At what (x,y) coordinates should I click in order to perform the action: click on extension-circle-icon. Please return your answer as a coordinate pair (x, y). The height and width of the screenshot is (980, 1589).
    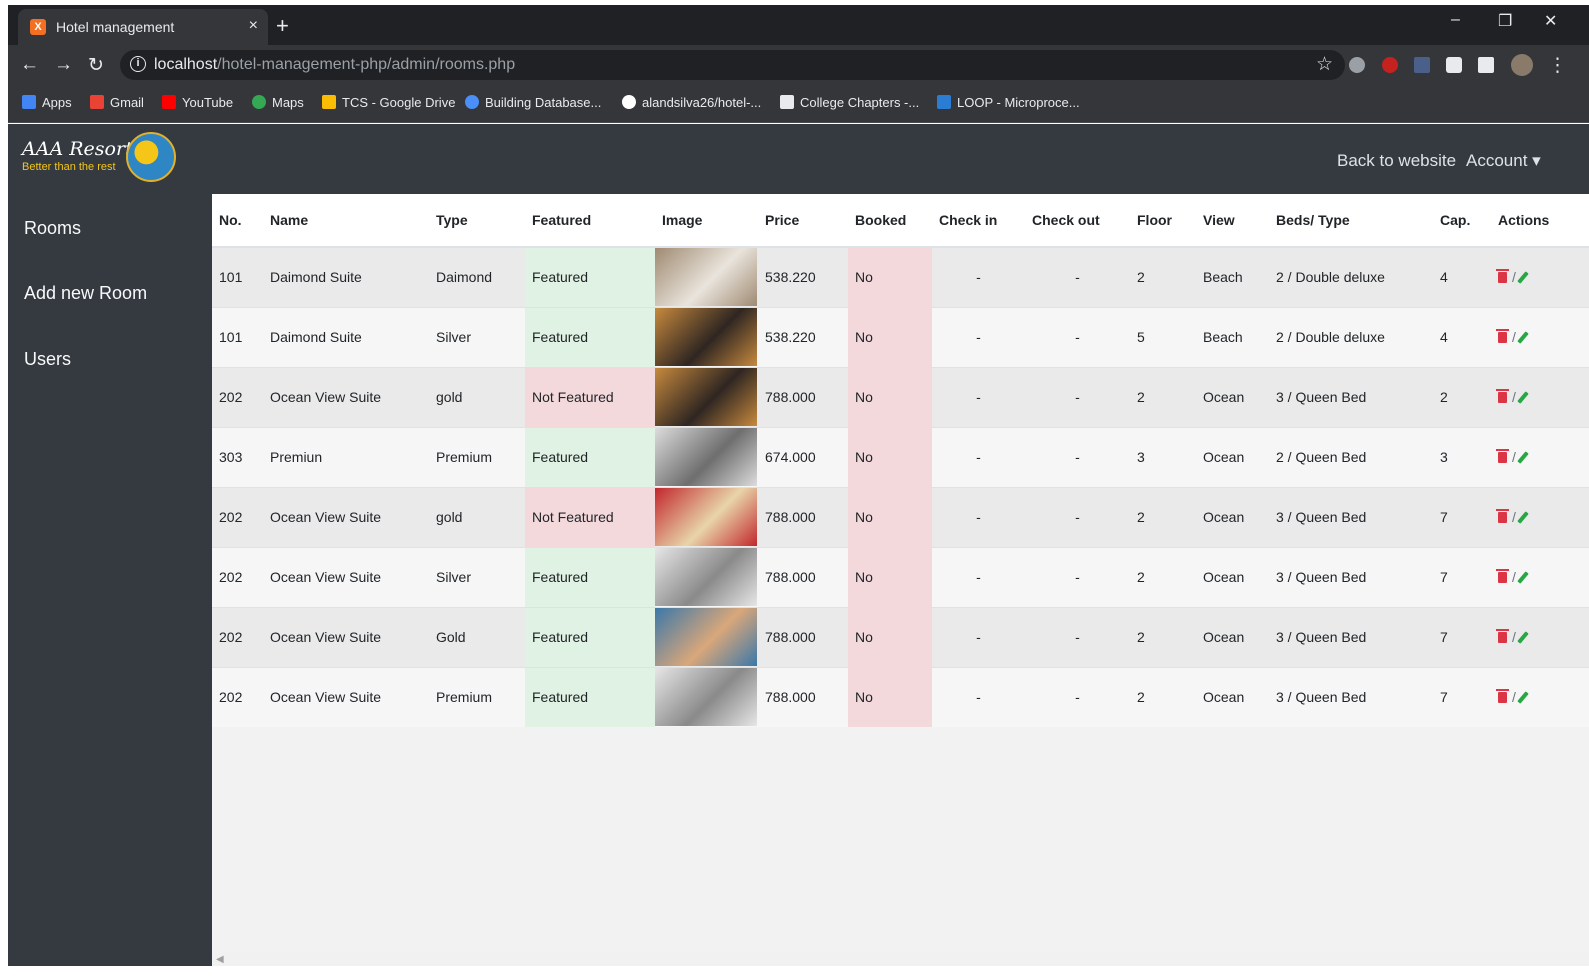
    Looking at the image, I should click on (1357, 65).